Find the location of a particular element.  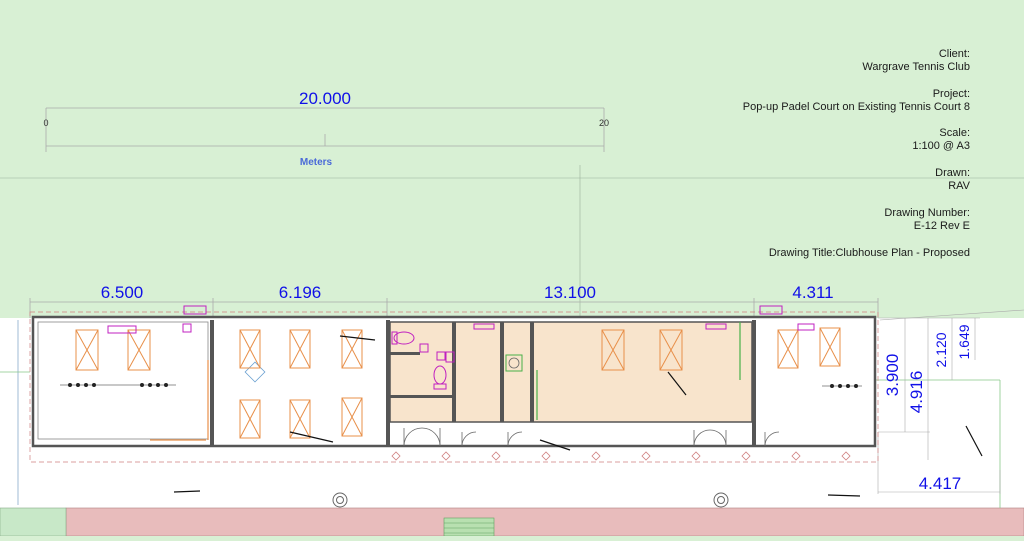

client-label: Client: is located at coordinates (954, 54).